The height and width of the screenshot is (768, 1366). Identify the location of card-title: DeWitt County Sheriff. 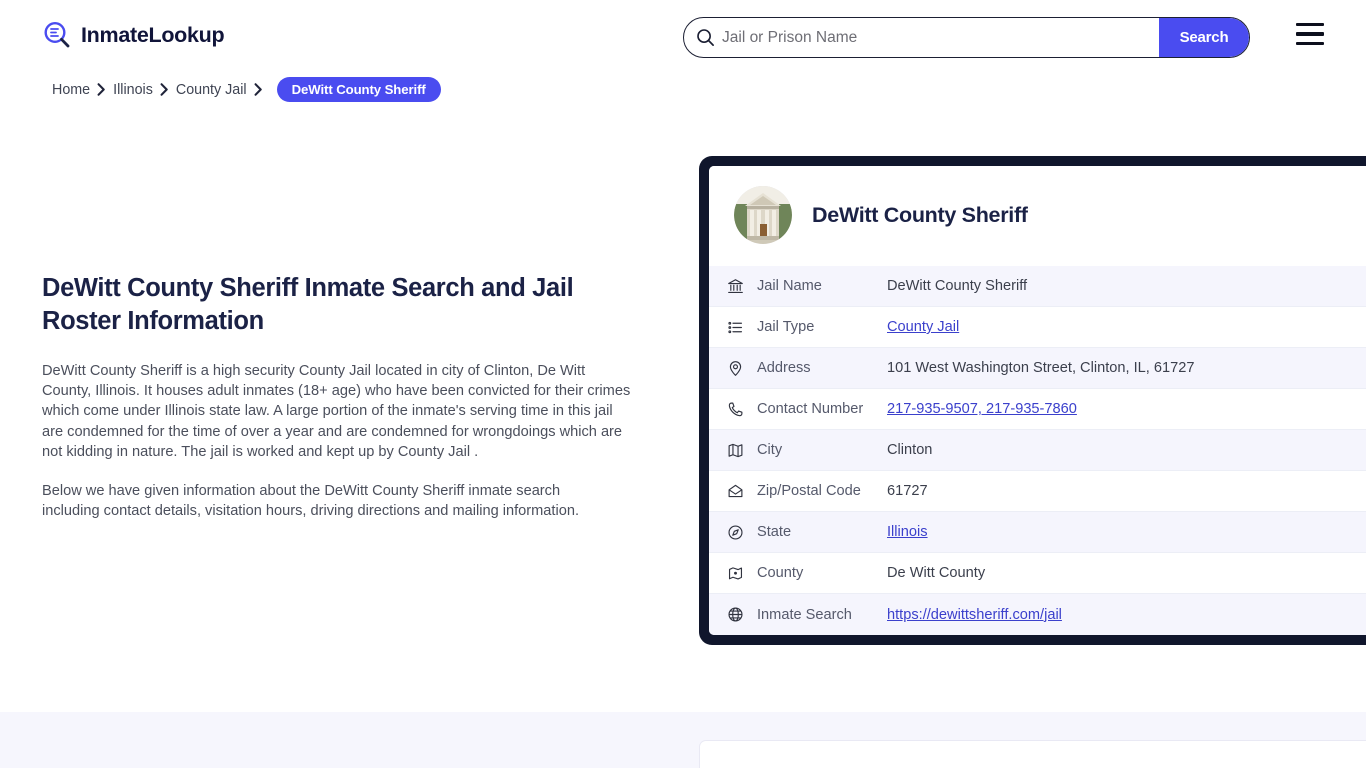
(920, 214).